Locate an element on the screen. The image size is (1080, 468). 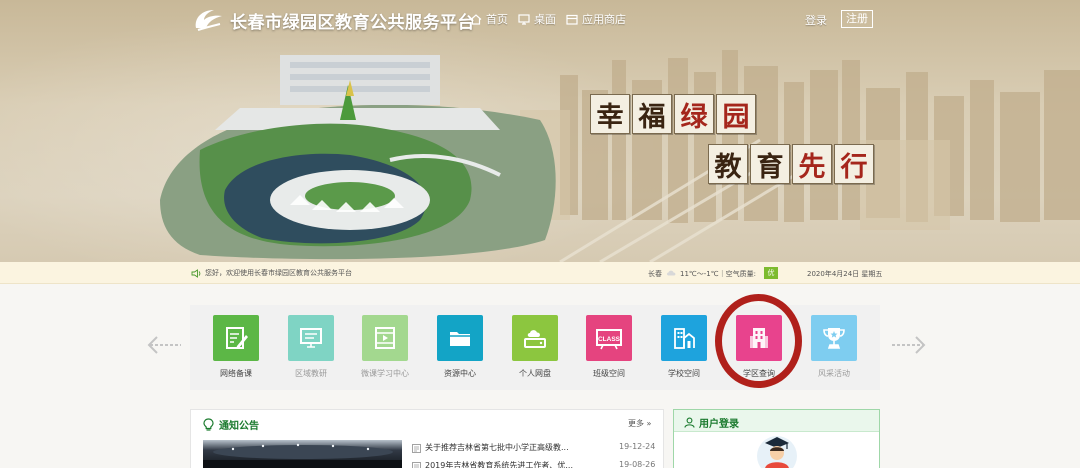
weather-temperature: 11℃～-1℃｜空气质量: is located at coordinates (718, 274).